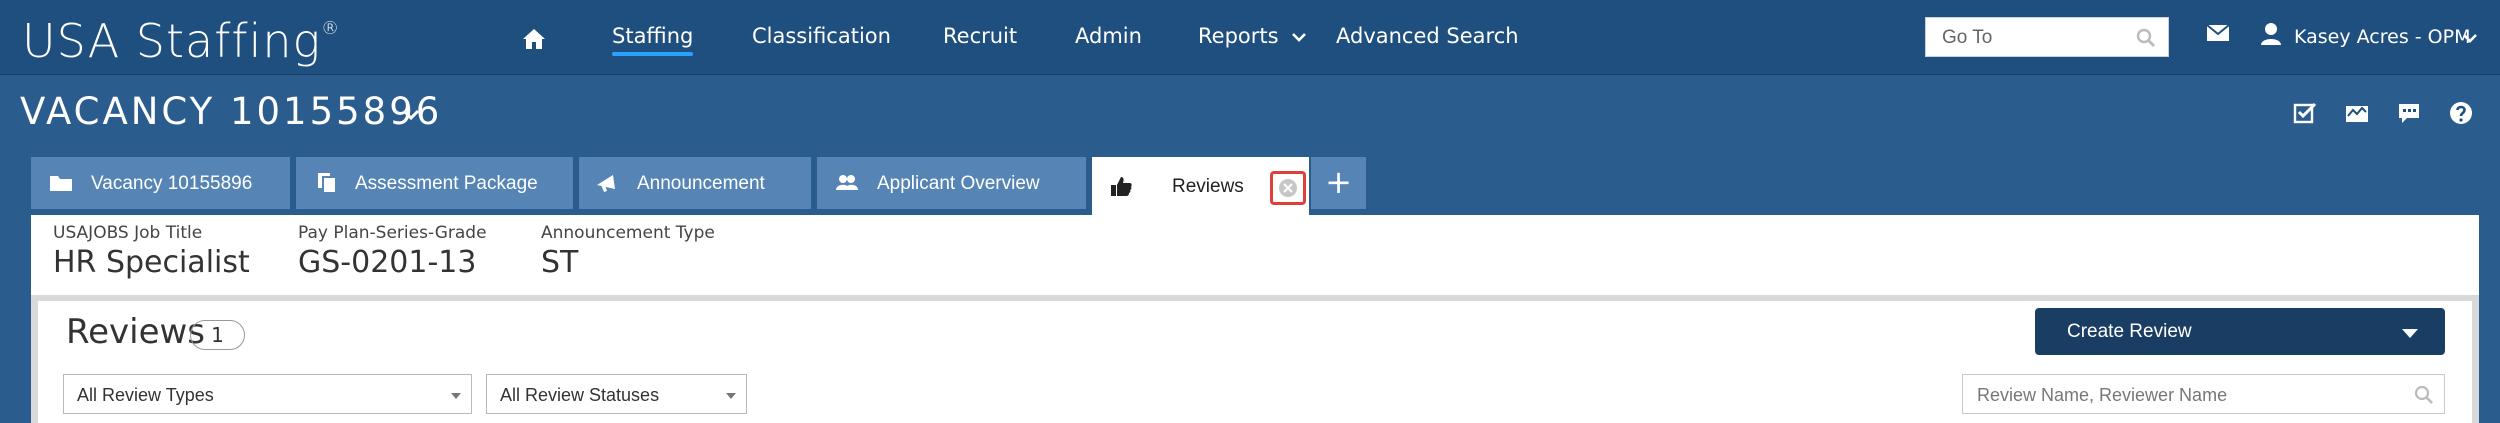  What do you see at coordinates (1208, 186) in the screenshot?
I see `tab-label: Reviews` at bounding box center [1208, 186].